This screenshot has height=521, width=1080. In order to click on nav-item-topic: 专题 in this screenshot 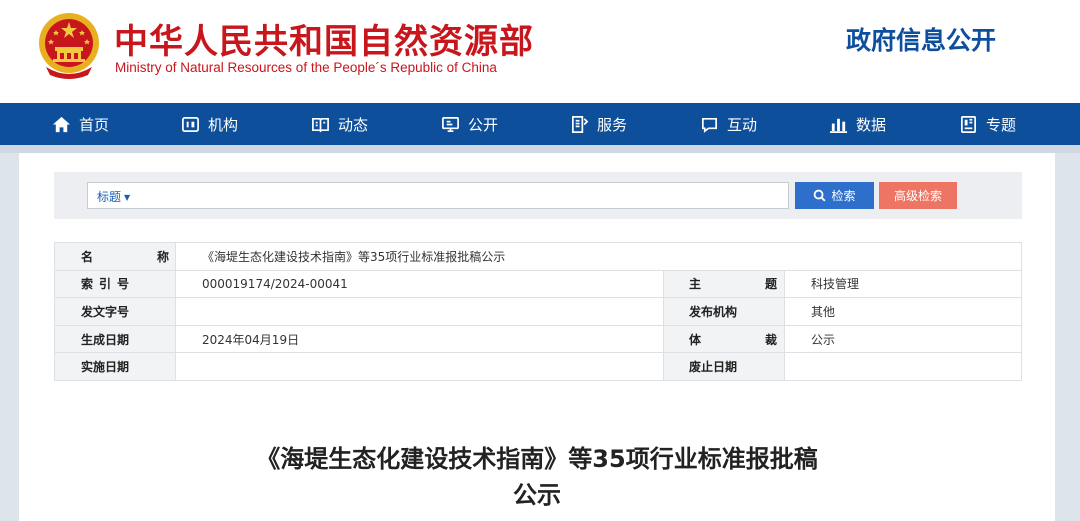, I will do `click(987, 124)`.